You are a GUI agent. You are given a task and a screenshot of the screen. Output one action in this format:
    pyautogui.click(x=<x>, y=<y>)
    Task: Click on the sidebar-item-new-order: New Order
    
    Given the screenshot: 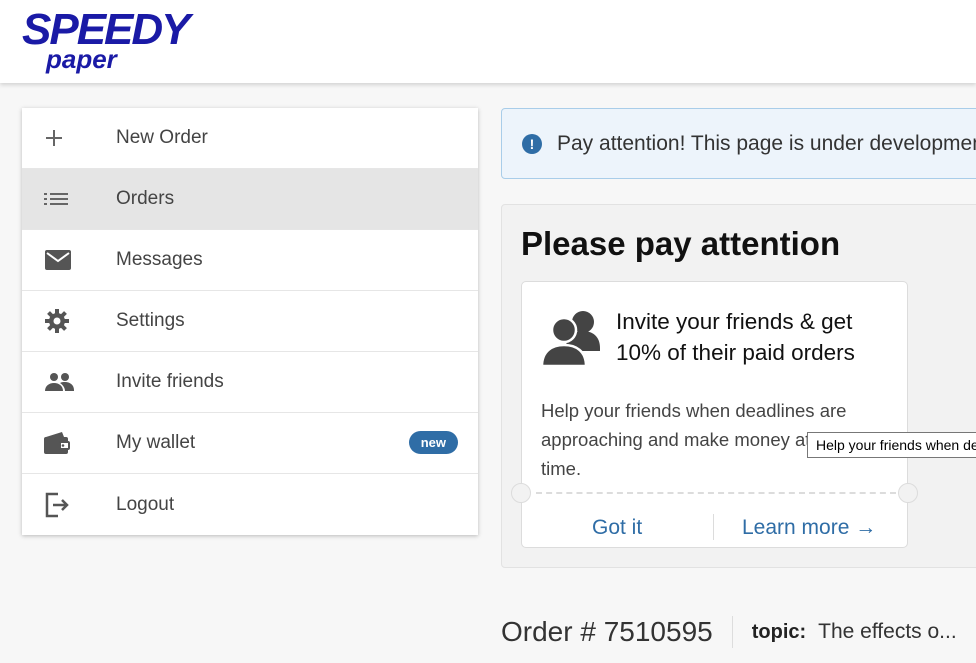 What is the action you would take?
    pyautogui.click(x=250, y=138)
    